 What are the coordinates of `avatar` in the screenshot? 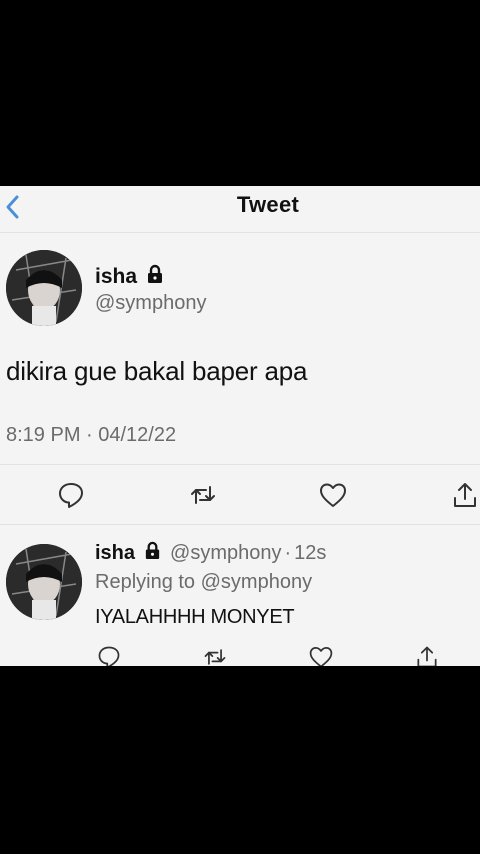 It's located at (44, 288).